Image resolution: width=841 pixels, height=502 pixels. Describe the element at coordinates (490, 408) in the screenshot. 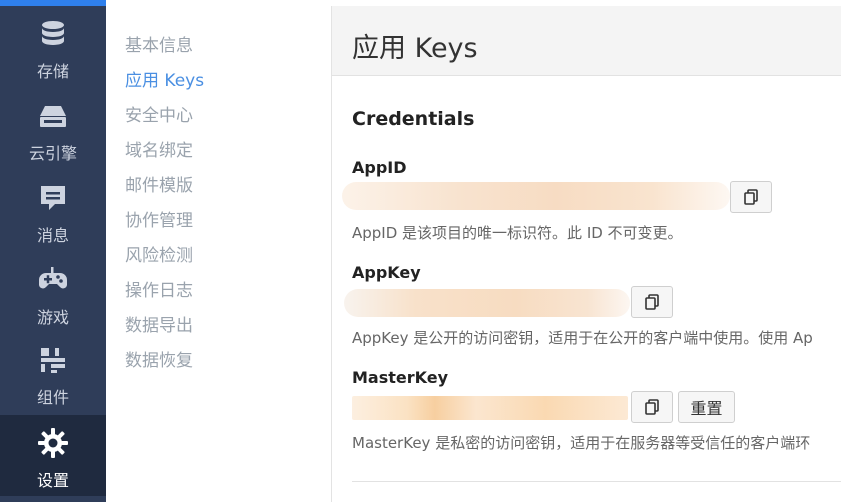

I see `masterkey-value-redacted` at that location.